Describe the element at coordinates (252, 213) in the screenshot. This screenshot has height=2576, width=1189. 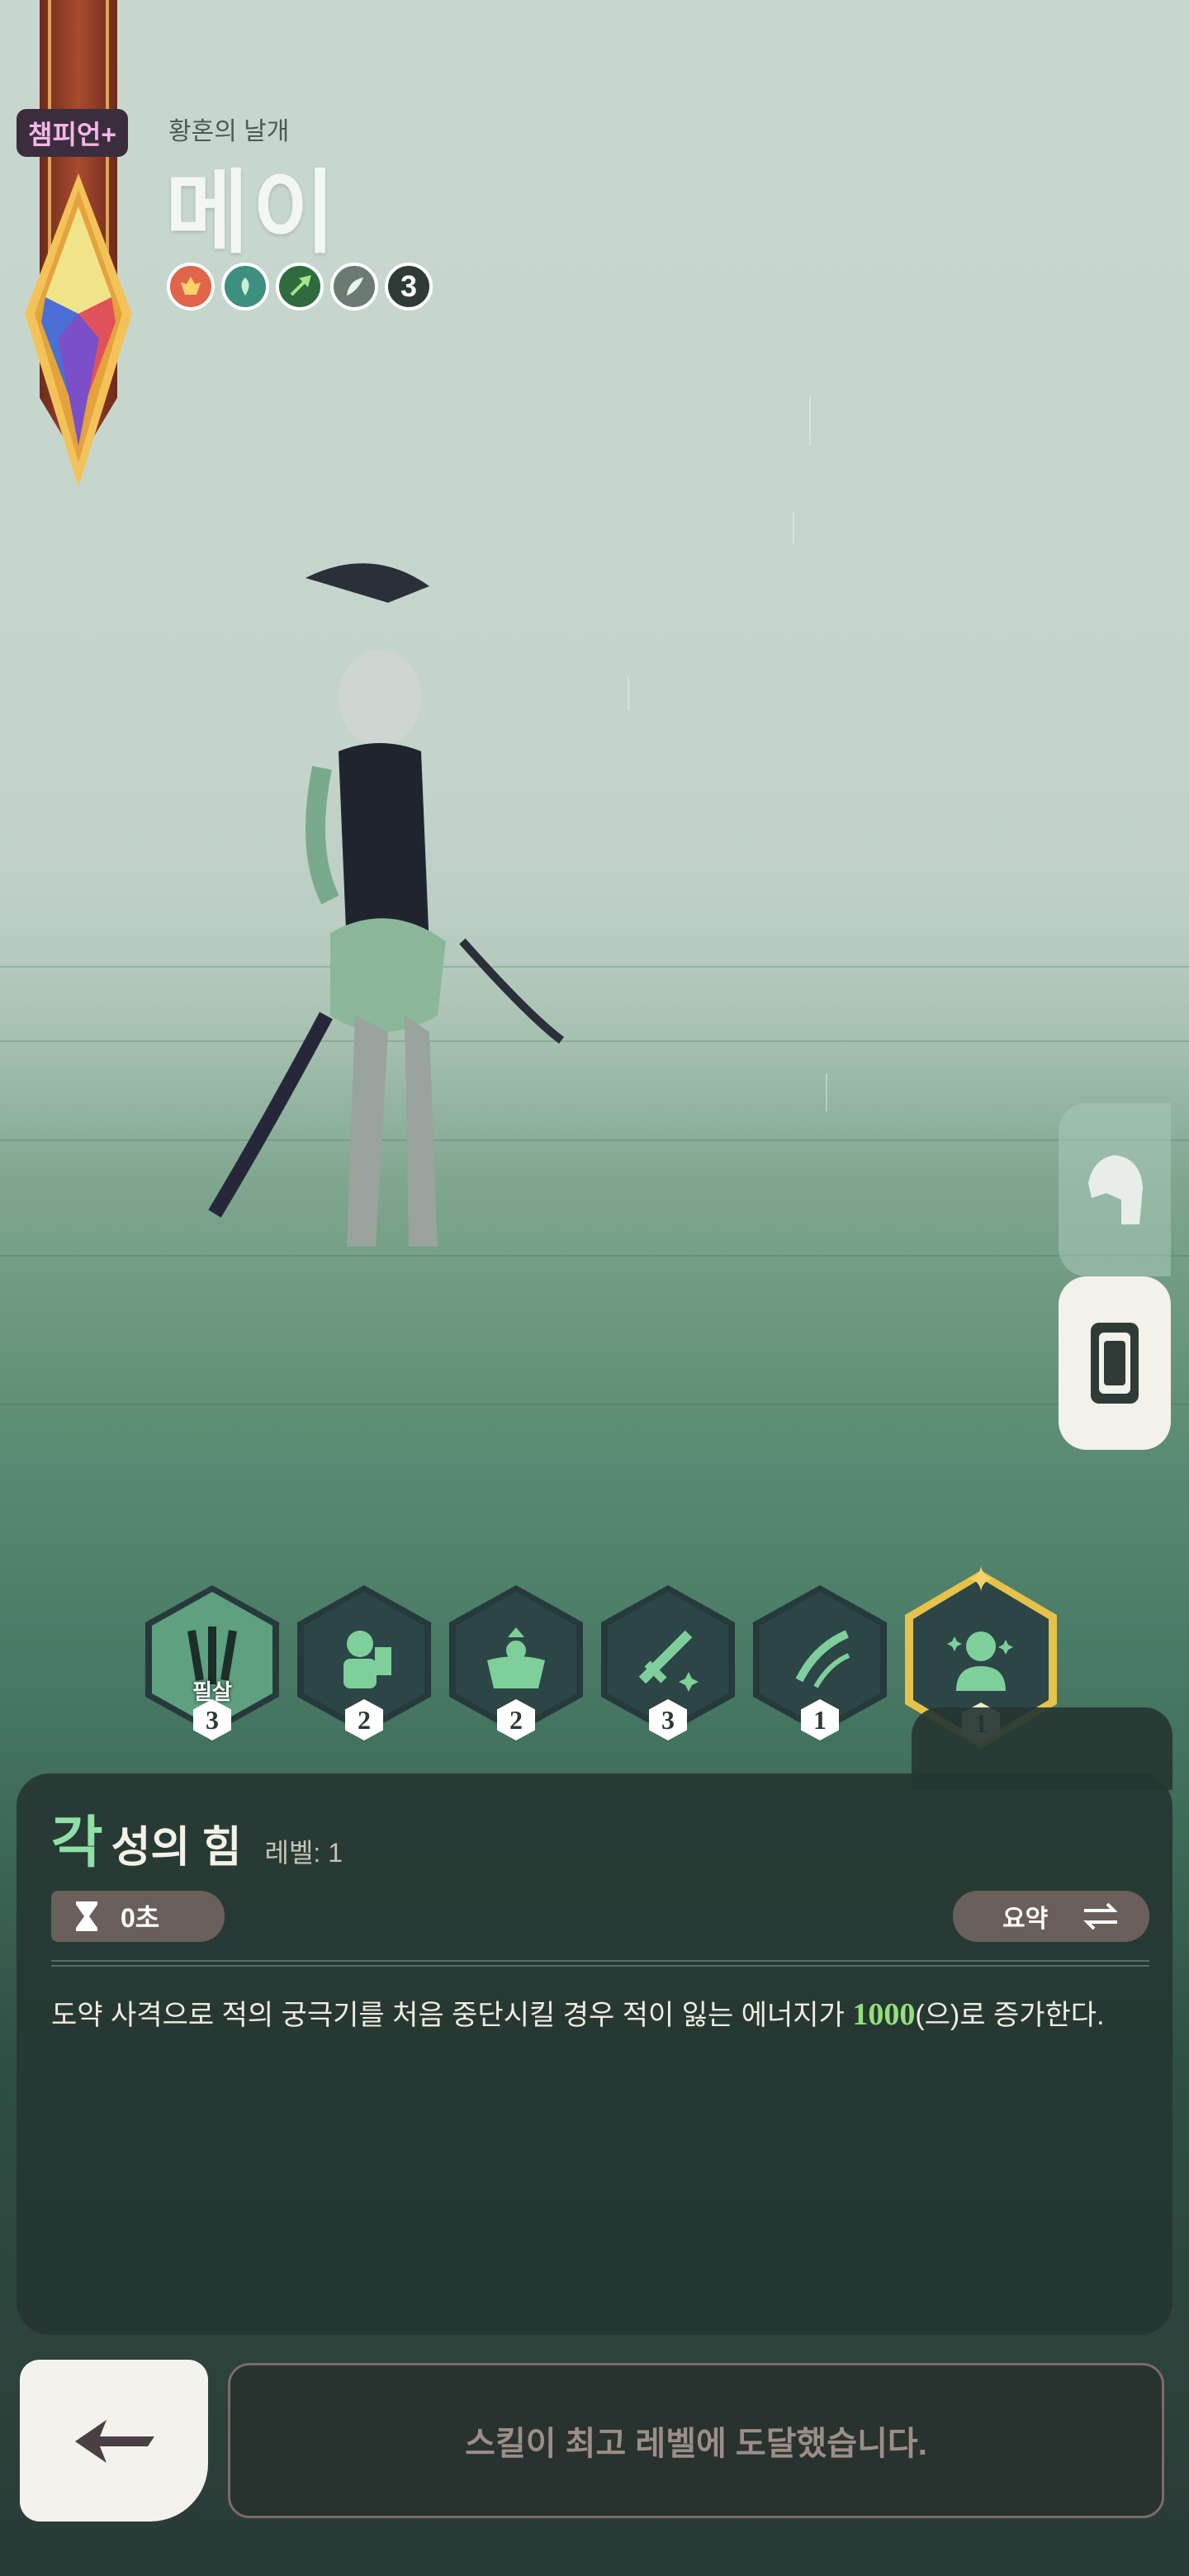
I see `character-name: 메이` at that location.